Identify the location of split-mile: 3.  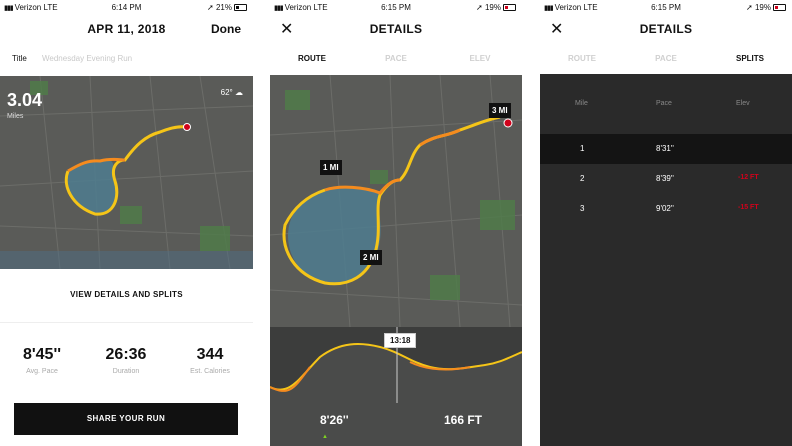
(582, 208).